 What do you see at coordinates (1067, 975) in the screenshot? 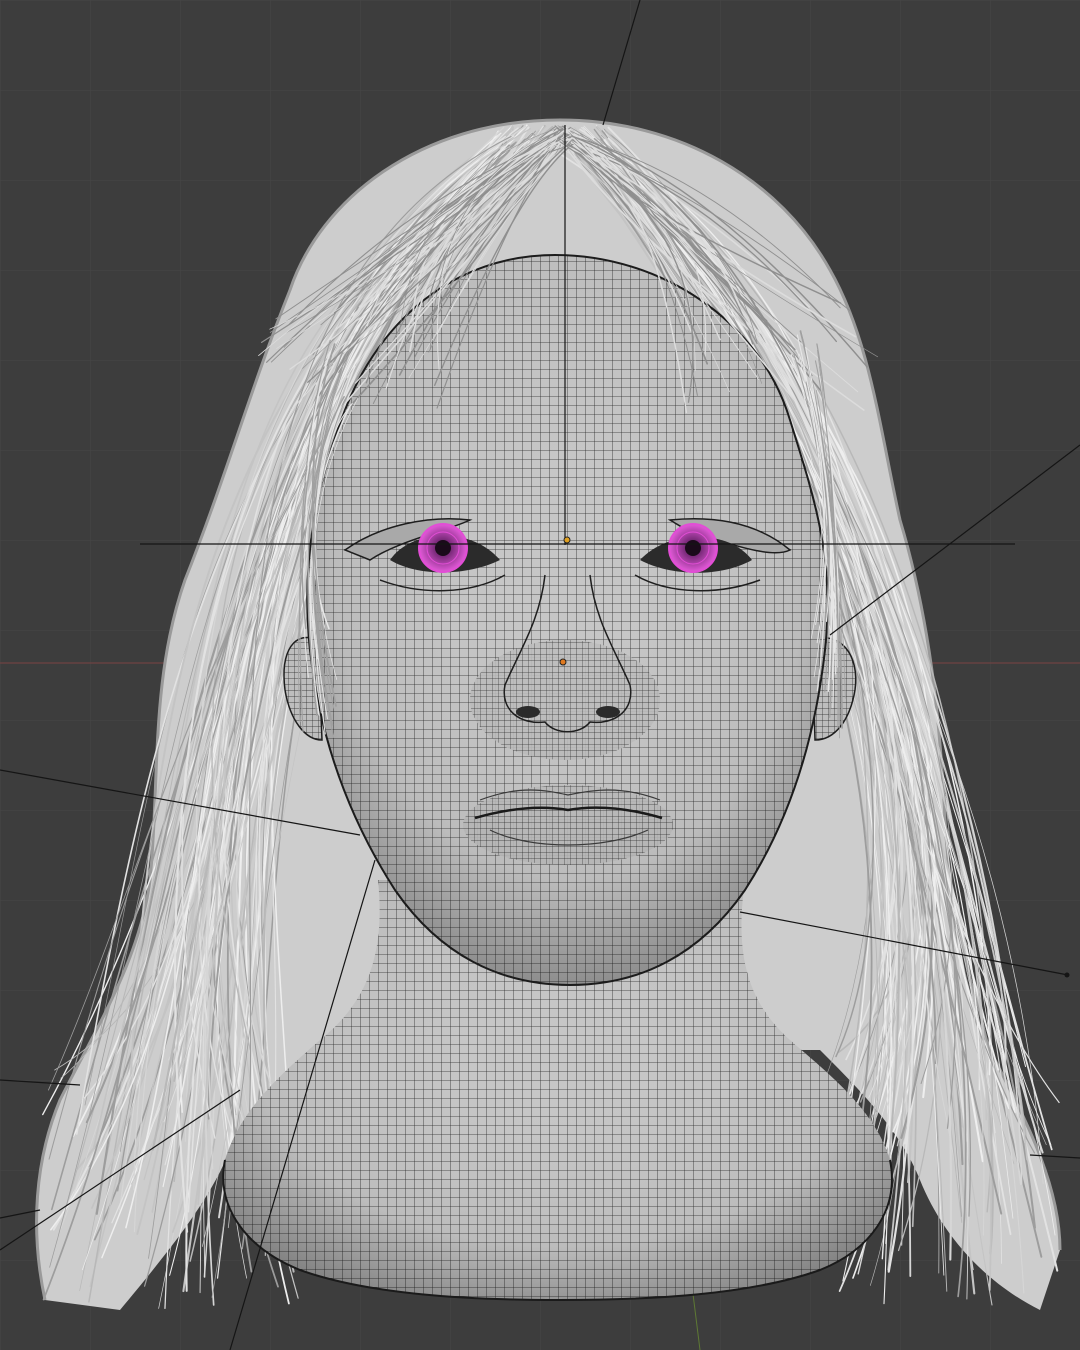
I see `empty-marker` at bounding box center [1067, 975].